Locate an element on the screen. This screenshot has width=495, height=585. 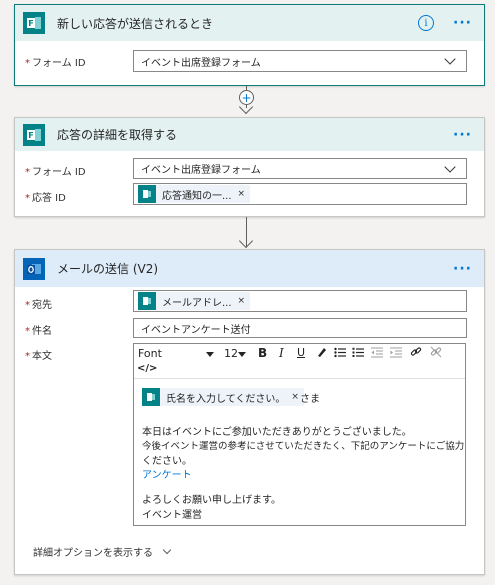
to-label: * 宛先 is located at coordinates (38, 305).